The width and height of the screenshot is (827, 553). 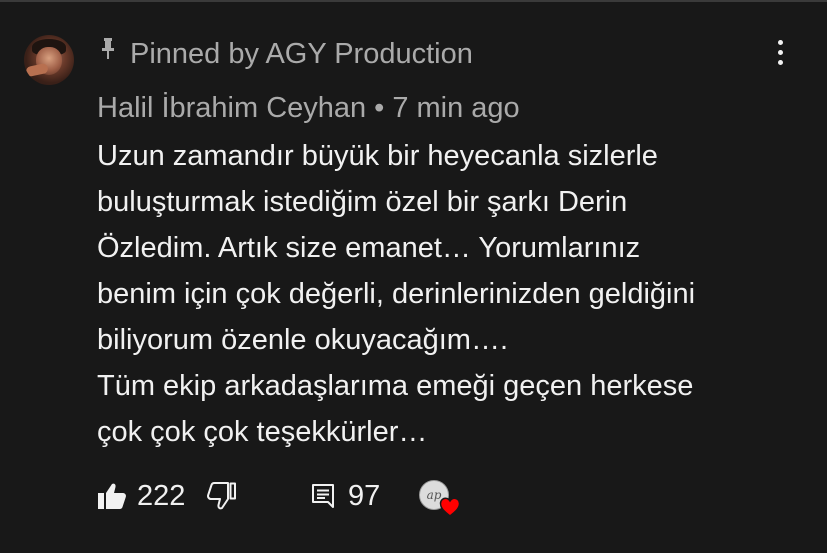 I want to click on thumb-up-icon, so click(x=112, y=496).